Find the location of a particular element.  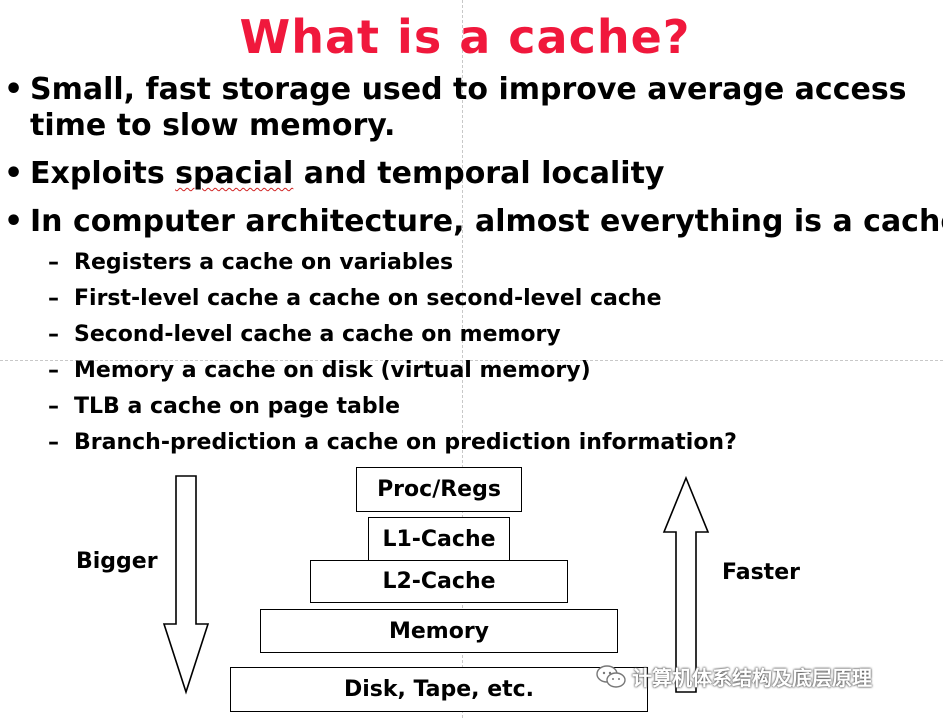

watermark: 计算机体系结构及底层原理 is located at coordinates (734, 676).